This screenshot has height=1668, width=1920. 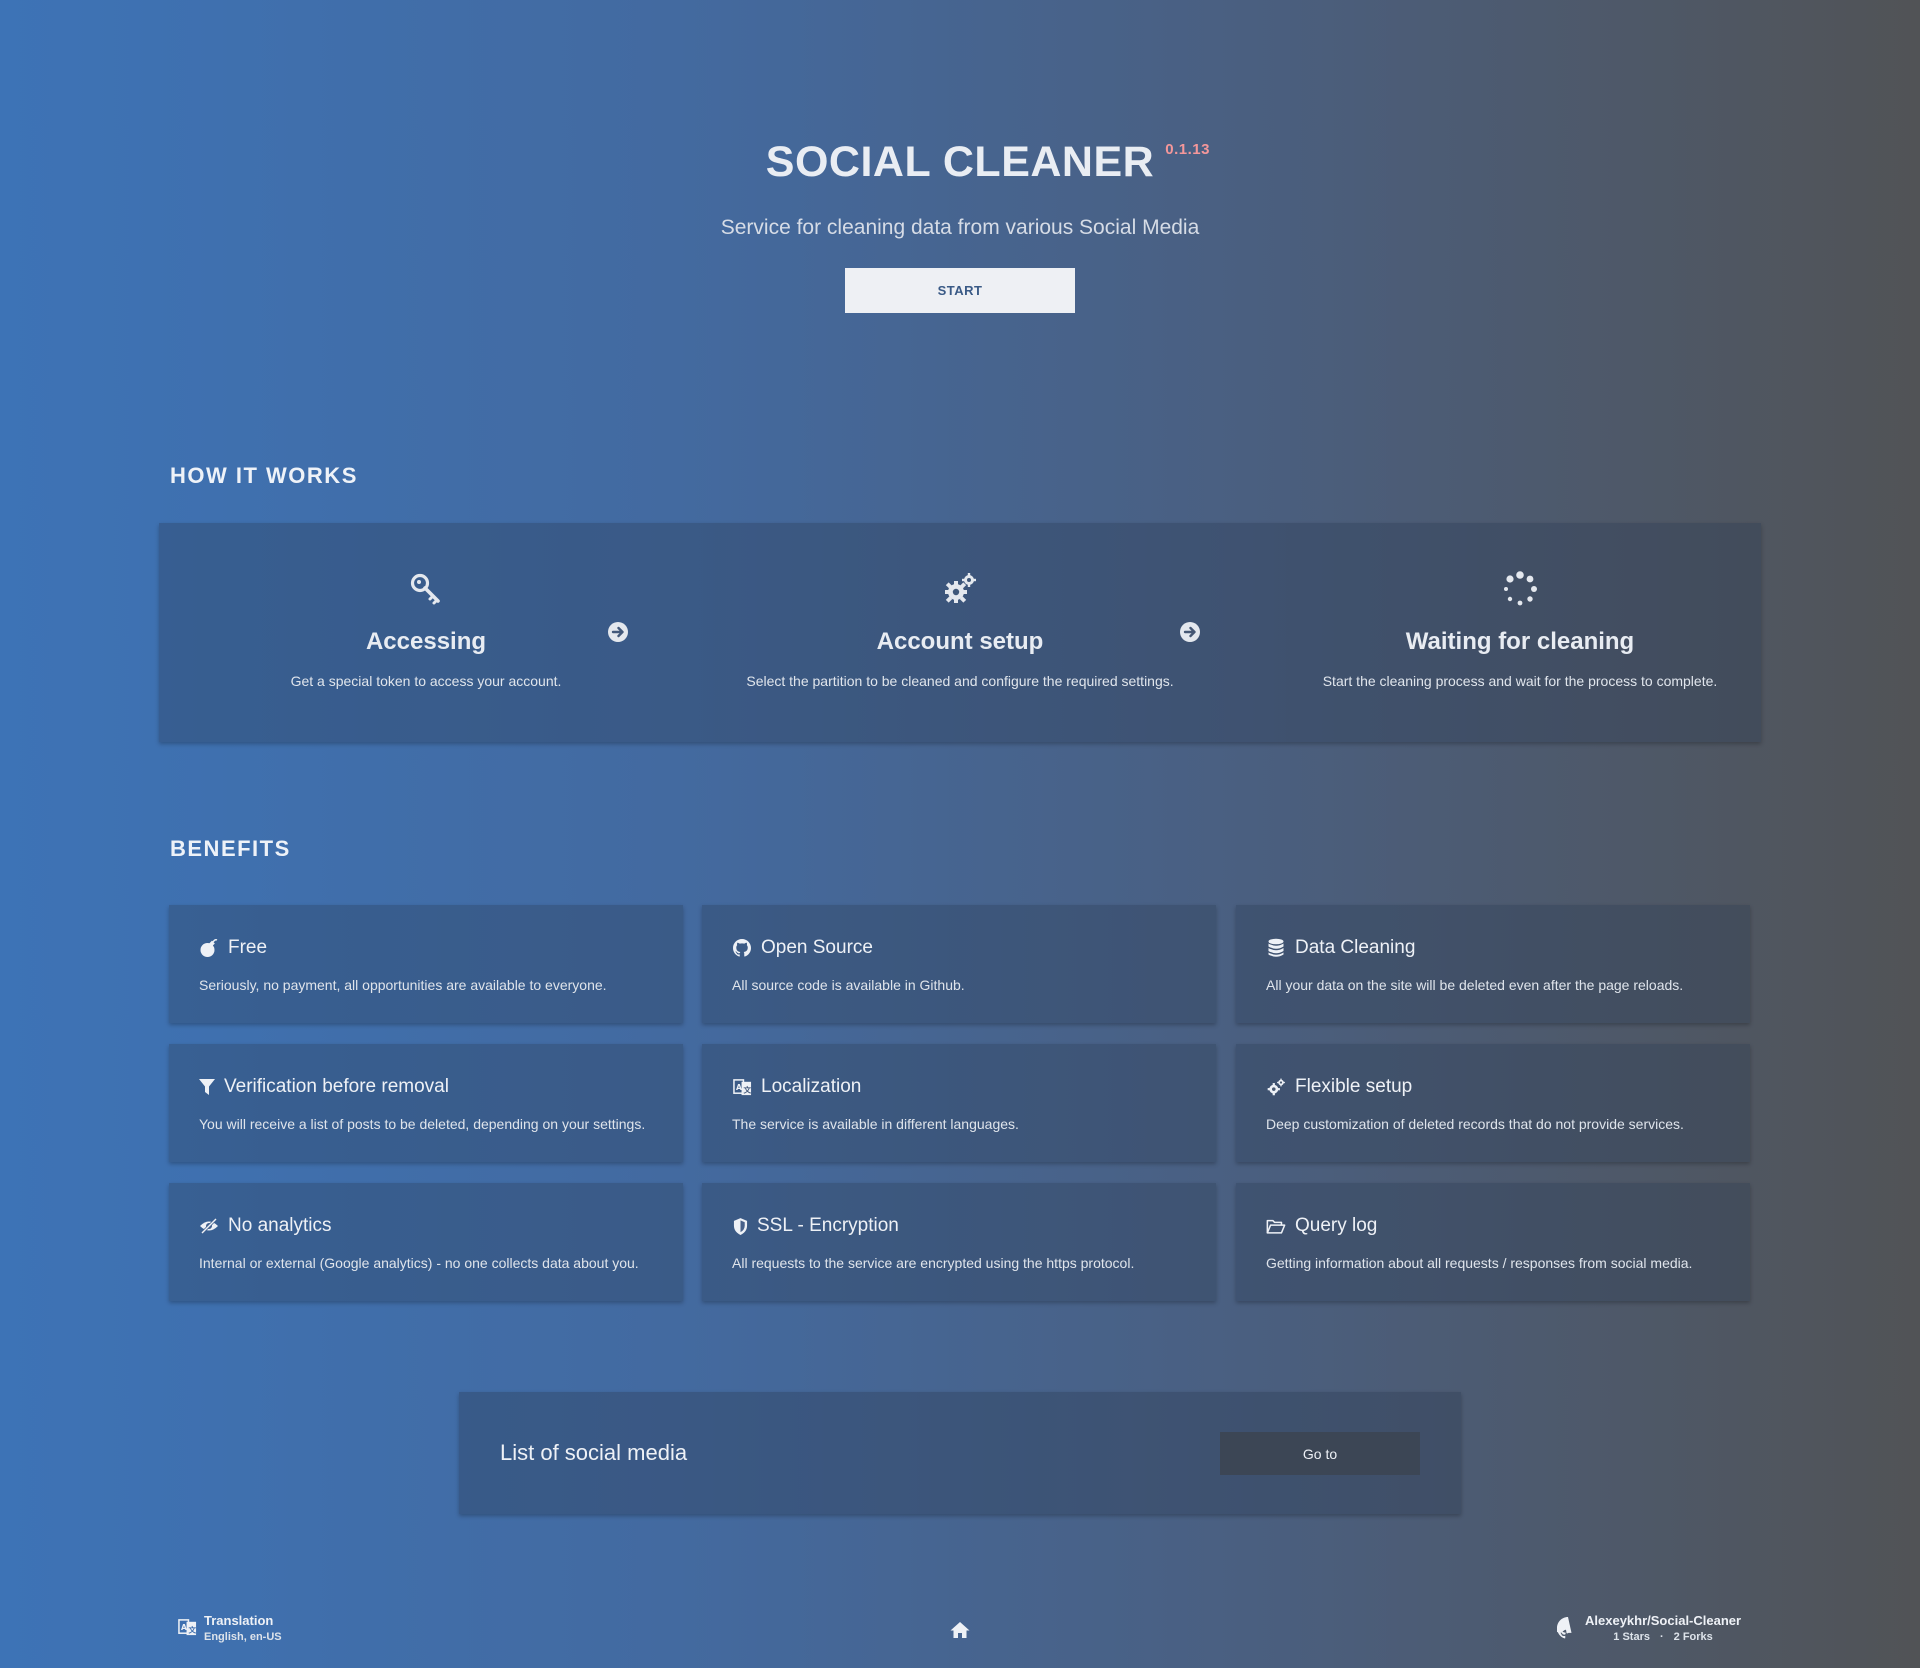 What do you see at coordinates (1336, 1225) in the screenshot?
I see `benefit-title: Query log` at bounding box center [1336, 1225].